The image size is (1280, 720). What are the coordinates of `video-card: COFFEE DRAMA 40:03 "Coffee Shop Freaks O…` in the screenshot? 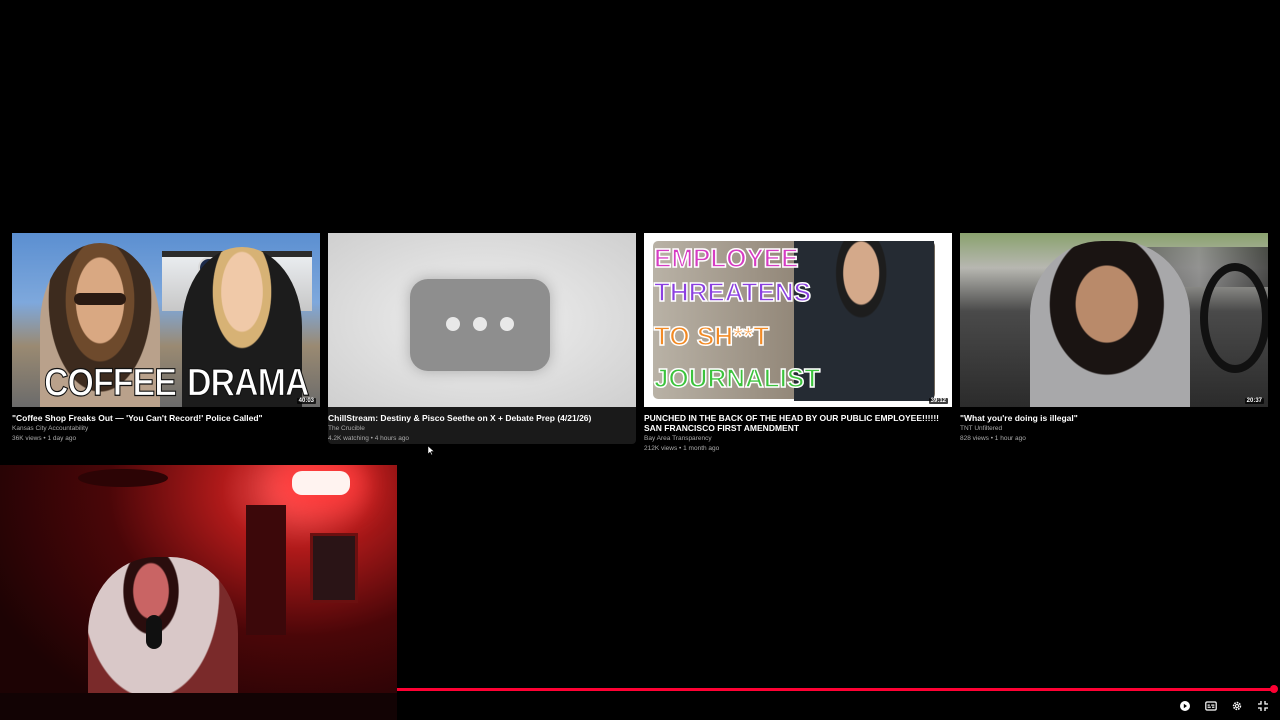 It's located at (166, 338).